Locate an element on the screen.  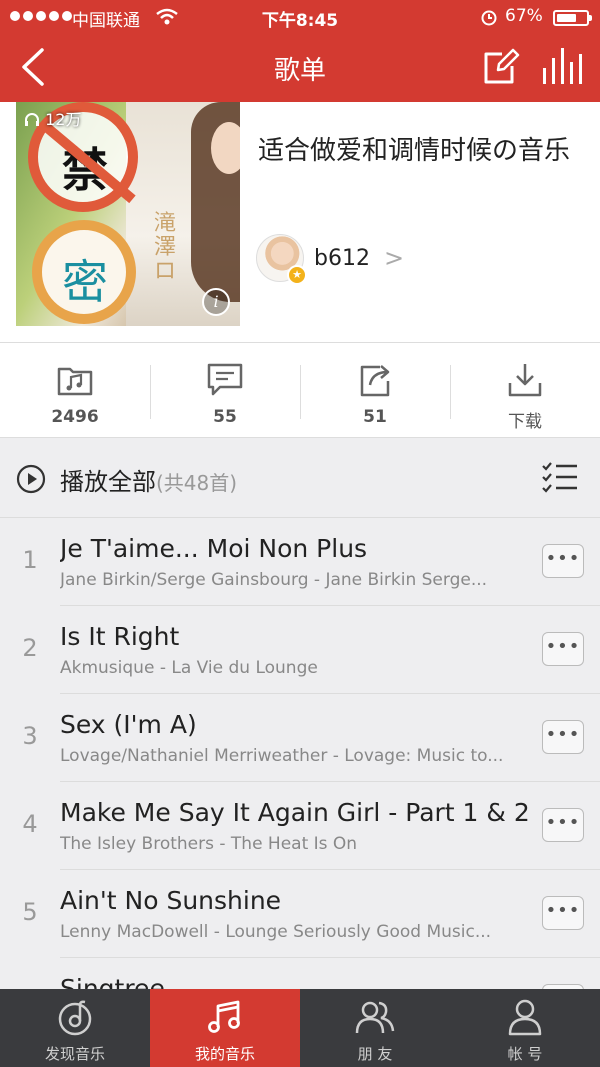
account-icon is located at coordinates (525, 1017).